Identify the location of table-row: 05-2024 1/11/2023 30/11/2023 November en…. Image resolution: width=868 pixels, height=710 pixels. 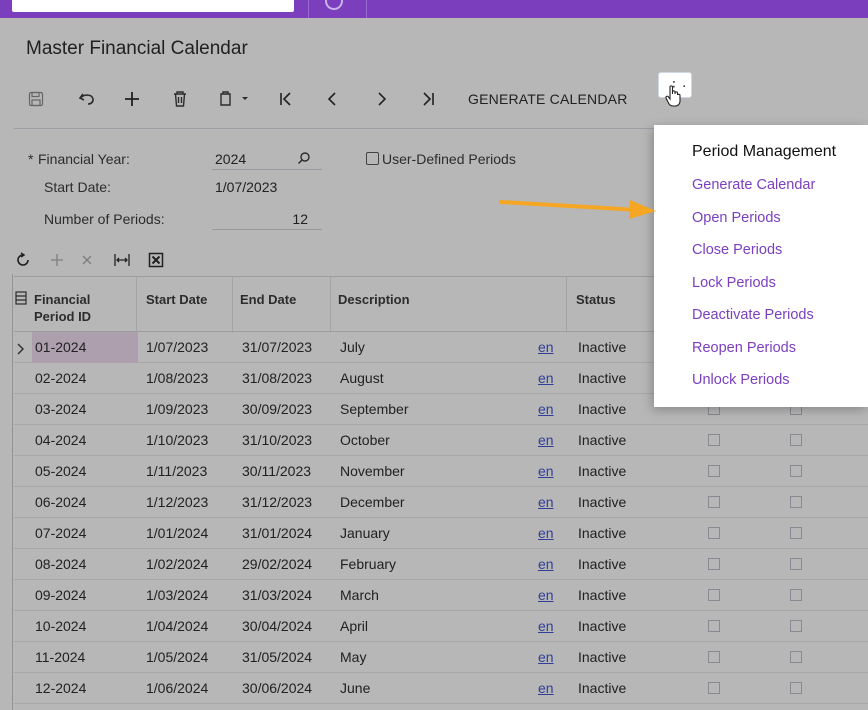
(441, 471).